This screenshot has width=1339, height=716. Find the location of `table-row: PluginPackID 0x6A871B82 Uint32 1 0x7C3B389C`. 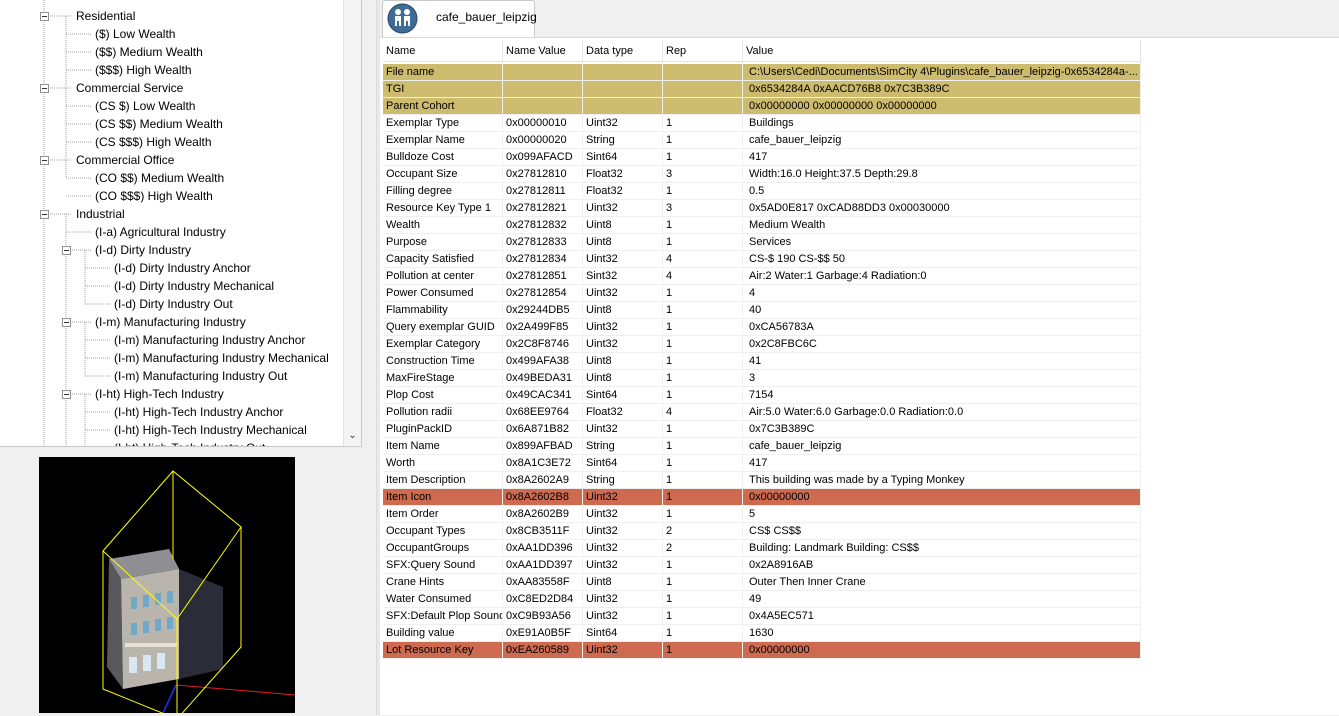

table-row: PluginPackID 0x6A871B82 Uint32 1 0x7C3B389C is located at coordinates (762, 429).